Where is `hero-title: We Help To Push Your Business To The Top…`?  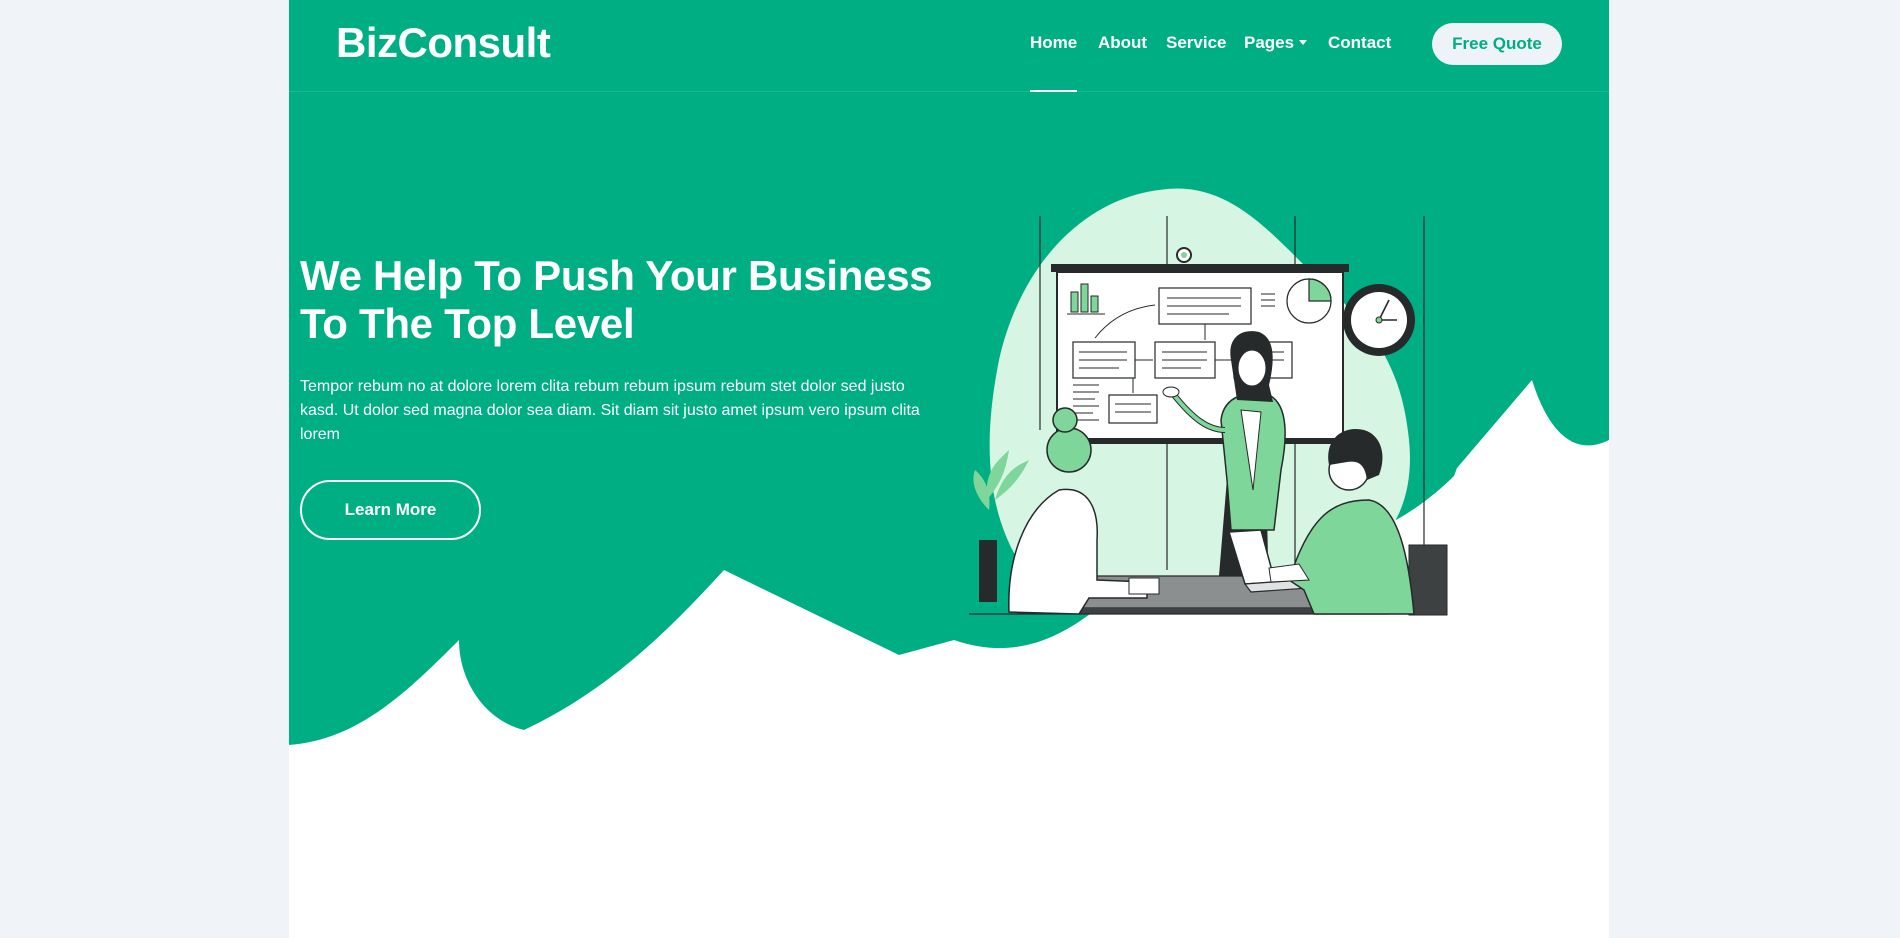
hero-title: We Help To Push Your Business To The Top… is located at coordinates (616, 299).